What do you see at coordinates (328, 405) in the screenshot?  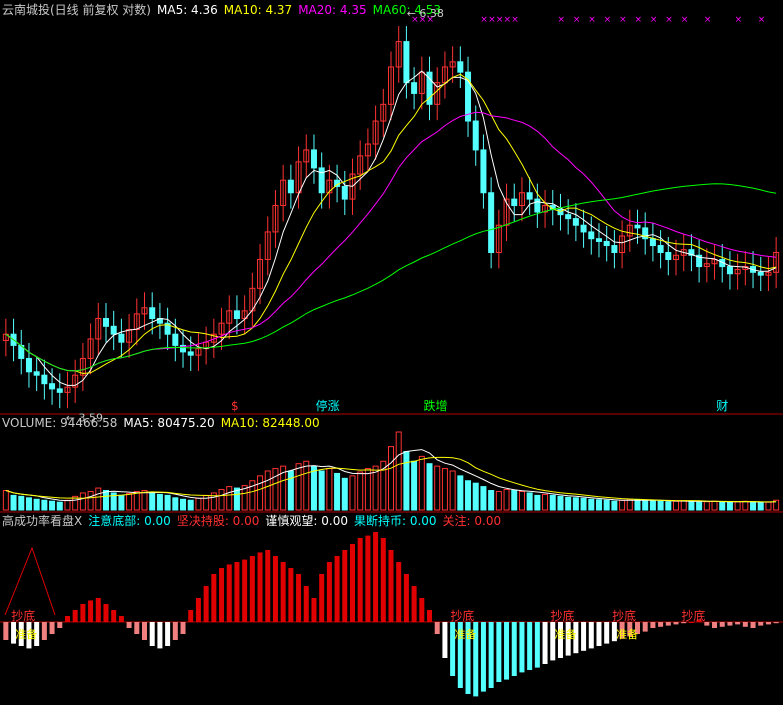 I see `price-bottom-label: 停涨` at bounding box center [328, 405].